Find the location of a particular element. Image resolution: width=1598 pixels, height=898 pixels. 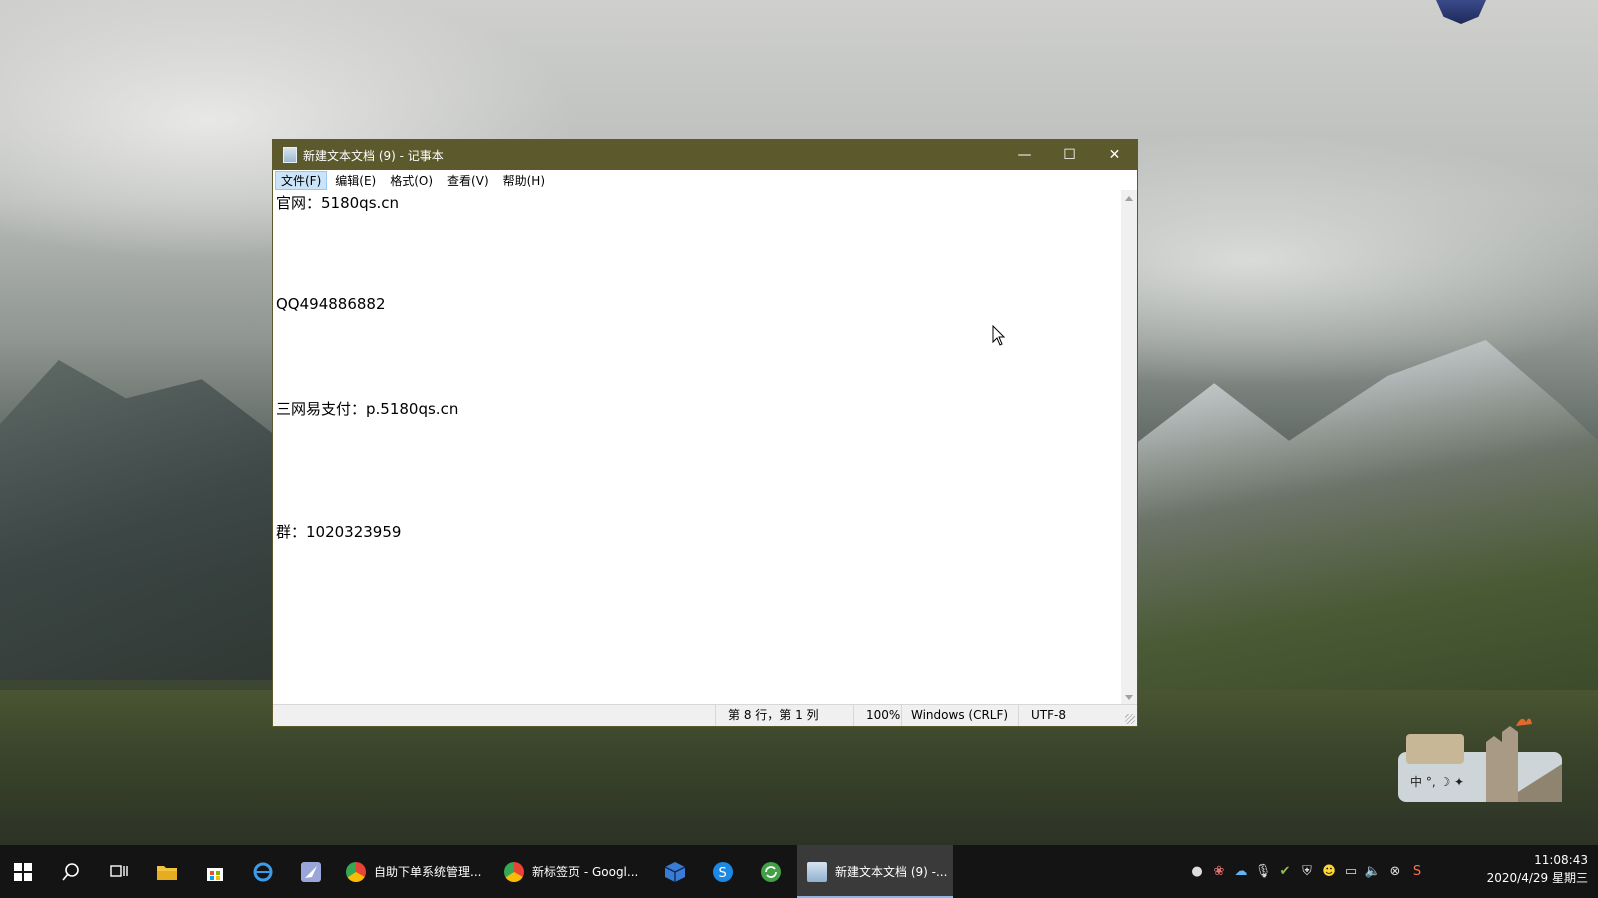

system-tray: ● ❀ ☁ 🎙 ✔ ⛨ ☻ ▭ 🔈 ⊗ S is located at coordinates (1307, 871).